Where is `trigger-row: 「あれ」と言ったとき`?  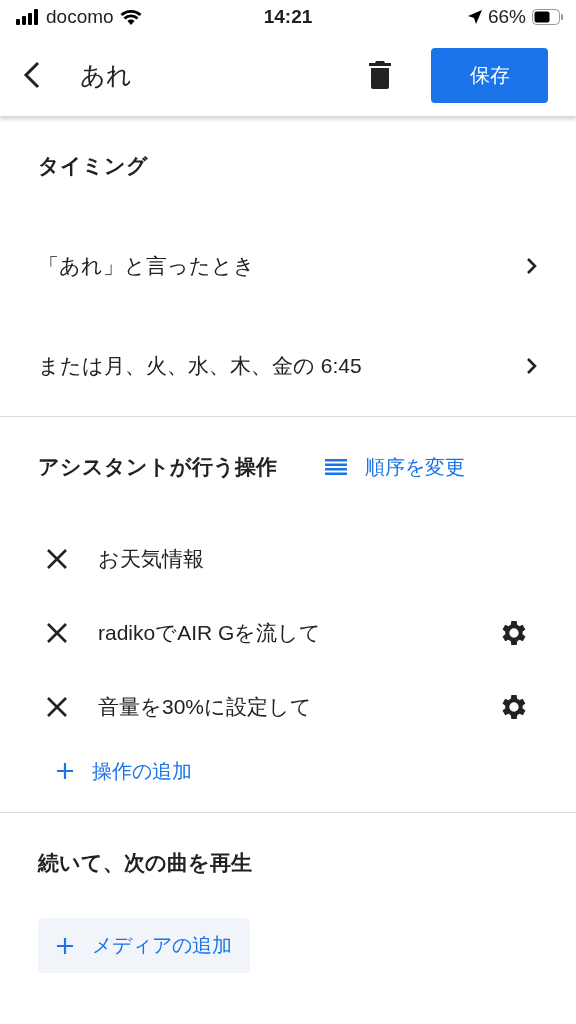
trigger-row: 「あれ」と言ったとき is located at coordinates (288, 266).